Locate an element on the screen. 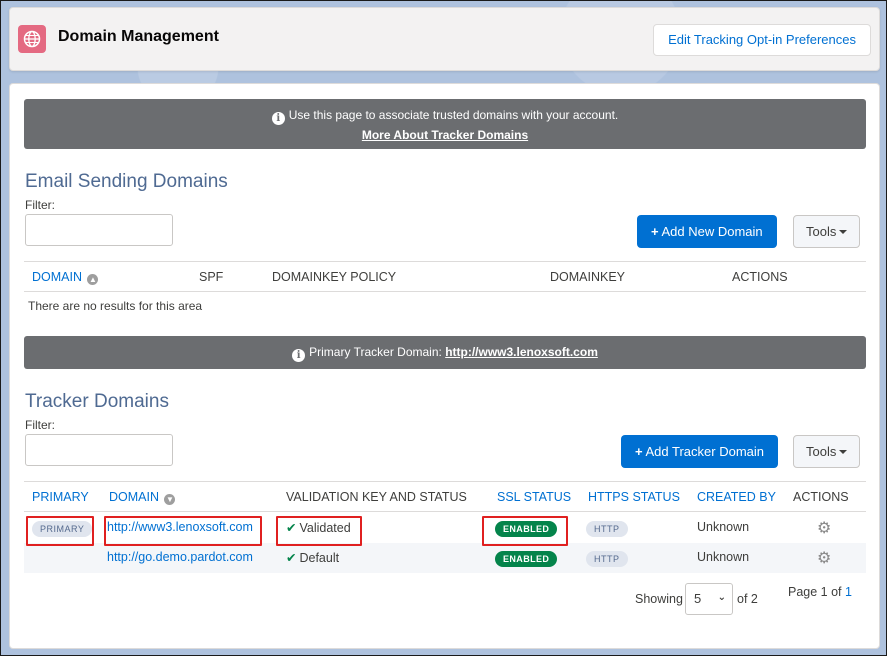  validation-status: ✔ Default is located at coordinates (312, 557).